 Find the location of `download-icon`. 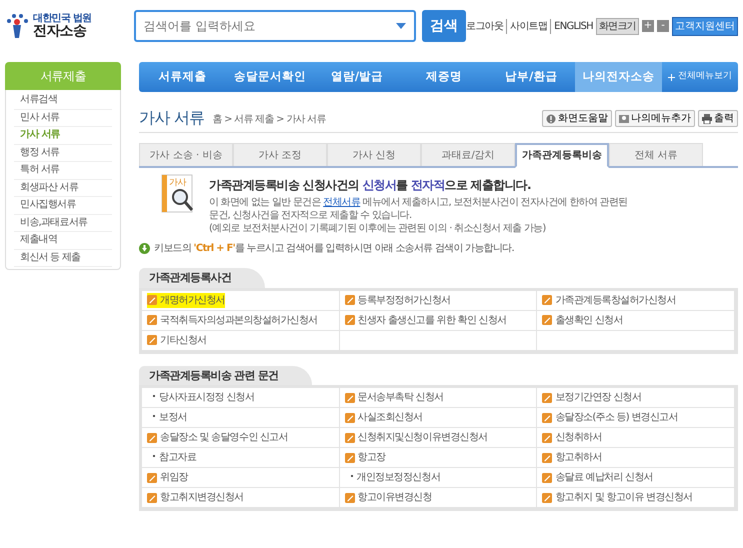

download-icon is located at coordinates (144, 248).